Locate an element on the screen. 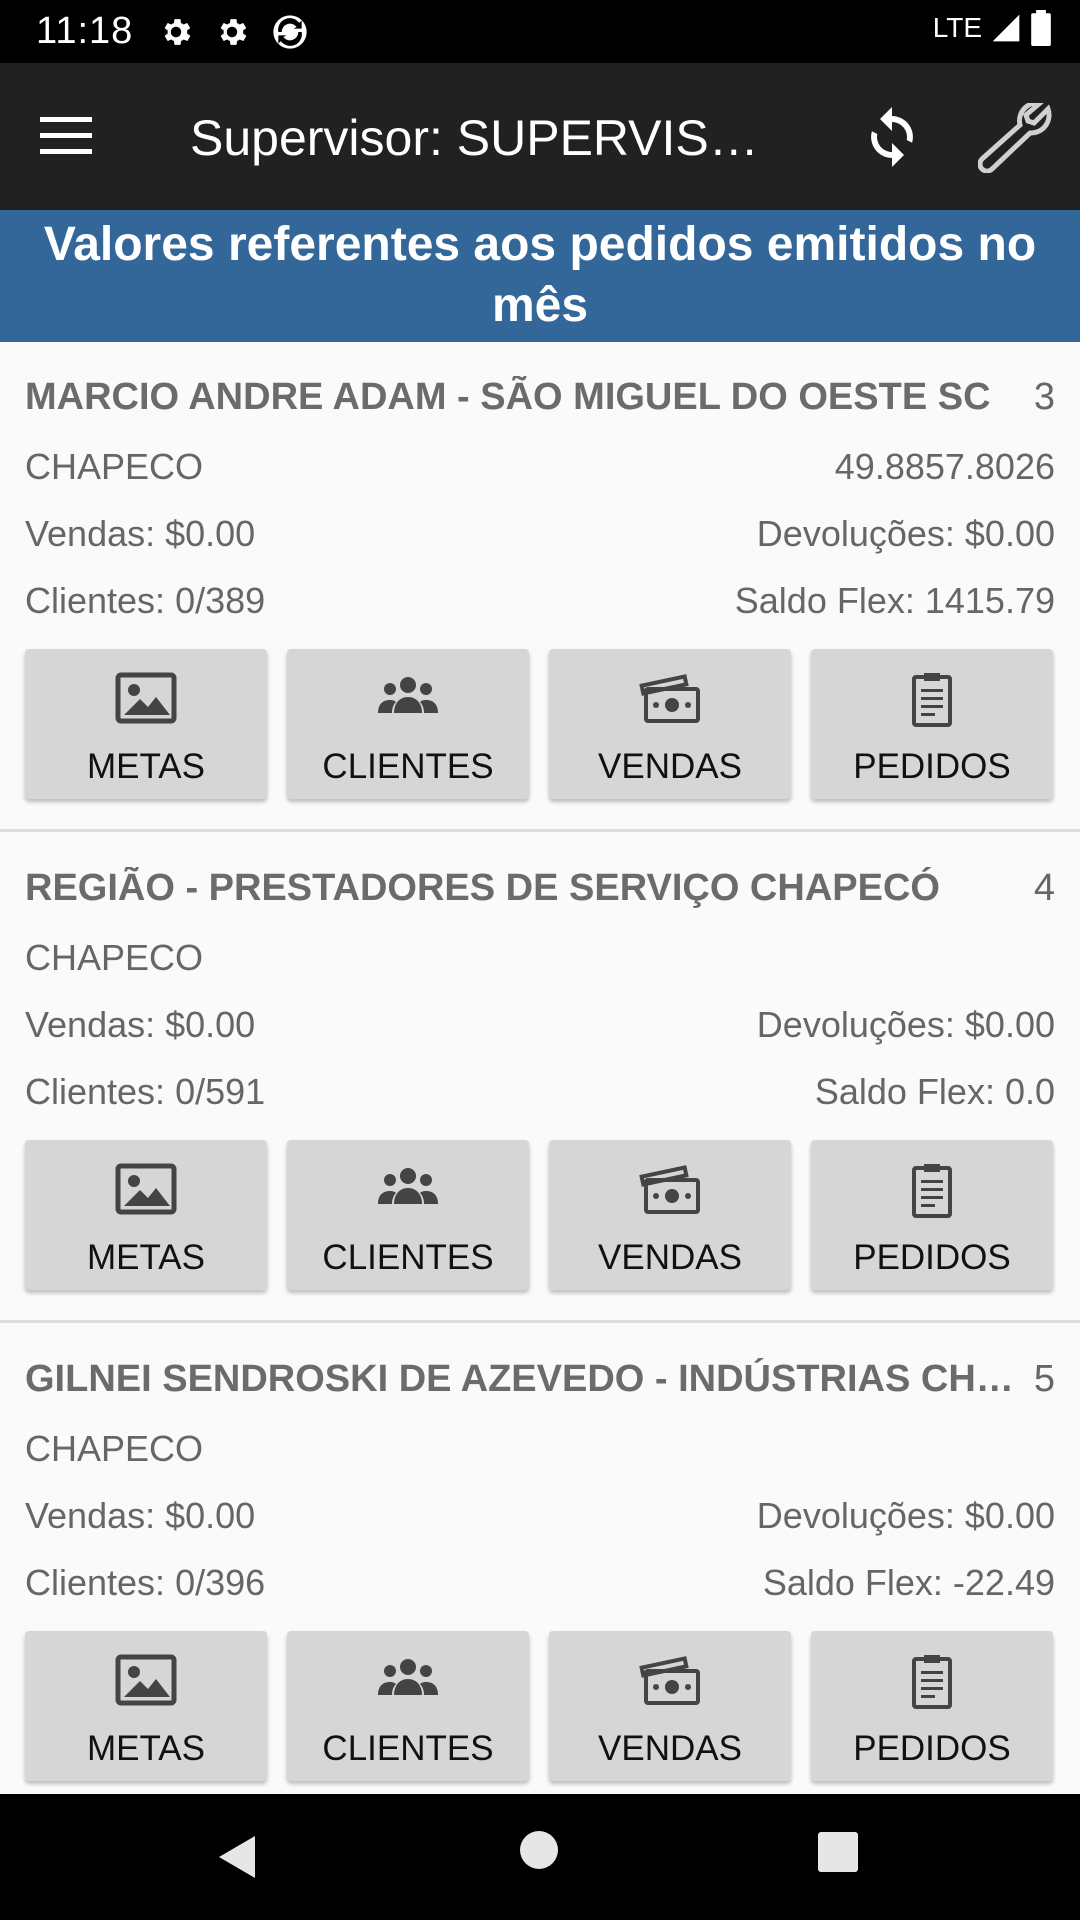 The height and width of the screenshot is (1920, 1080). clientes-label: Clientes: 0/591 is located at coordinates (145, 1091).